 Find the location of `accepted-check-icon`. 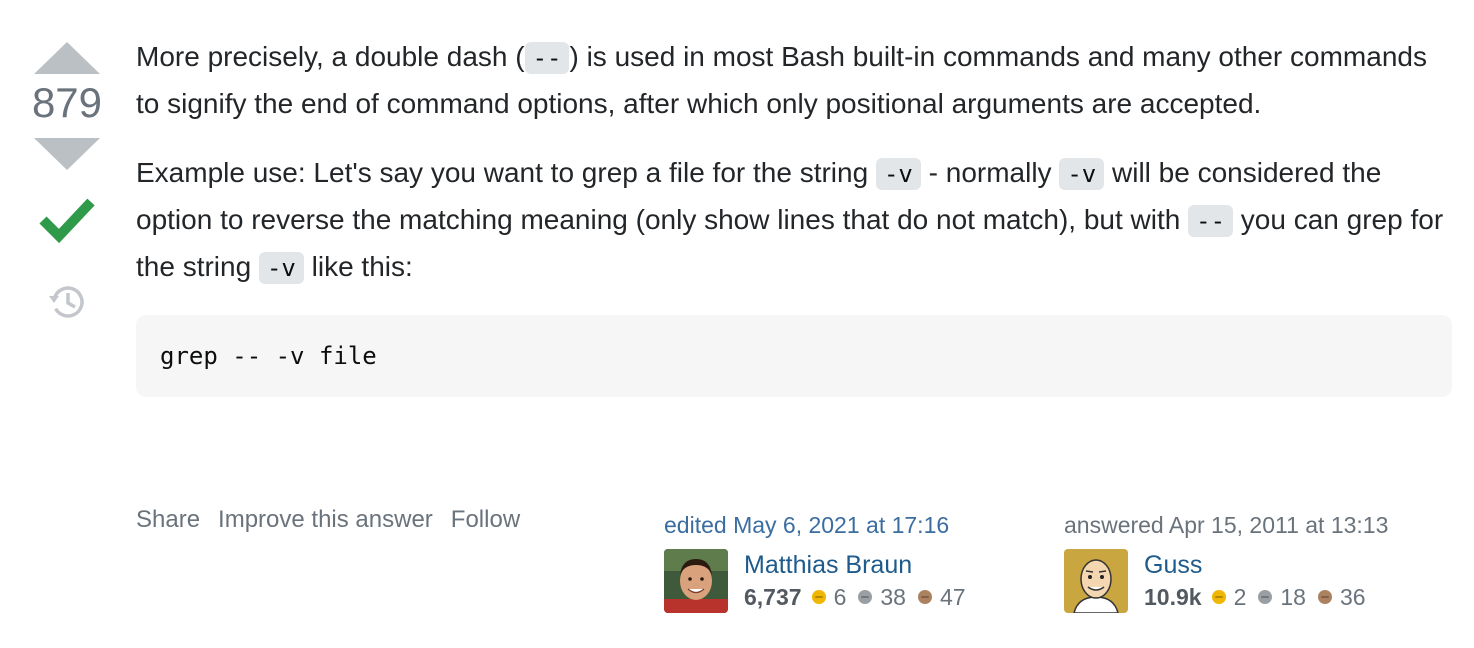

accepted-check-icon is located at coordinates (67, 221).